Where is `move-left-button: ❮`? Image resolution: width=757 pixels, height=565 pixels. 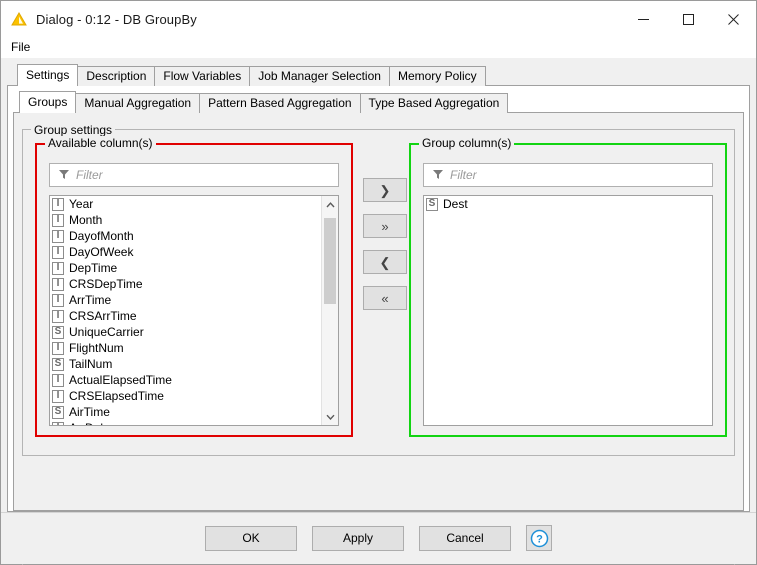 move-left-button: ❮ is located at coordinates (385, 262).